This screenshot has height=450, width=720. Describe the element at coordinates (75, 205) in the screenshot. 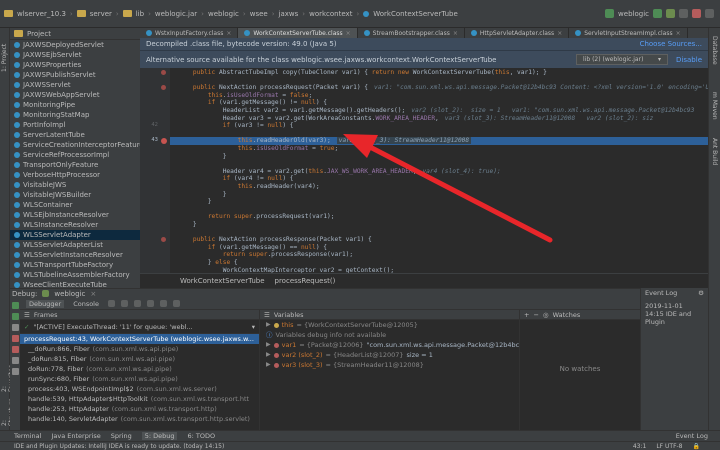

I see `project-tree-item: WLSContainer` at that location.